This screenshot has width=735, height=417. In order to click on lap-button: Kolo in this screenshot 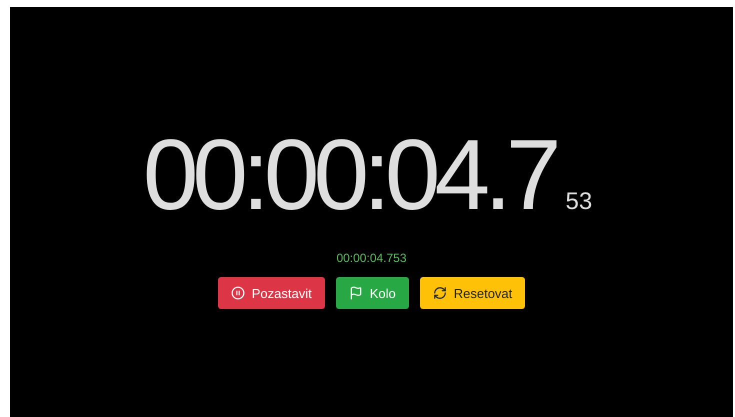, I will do `click(372, 293)`.